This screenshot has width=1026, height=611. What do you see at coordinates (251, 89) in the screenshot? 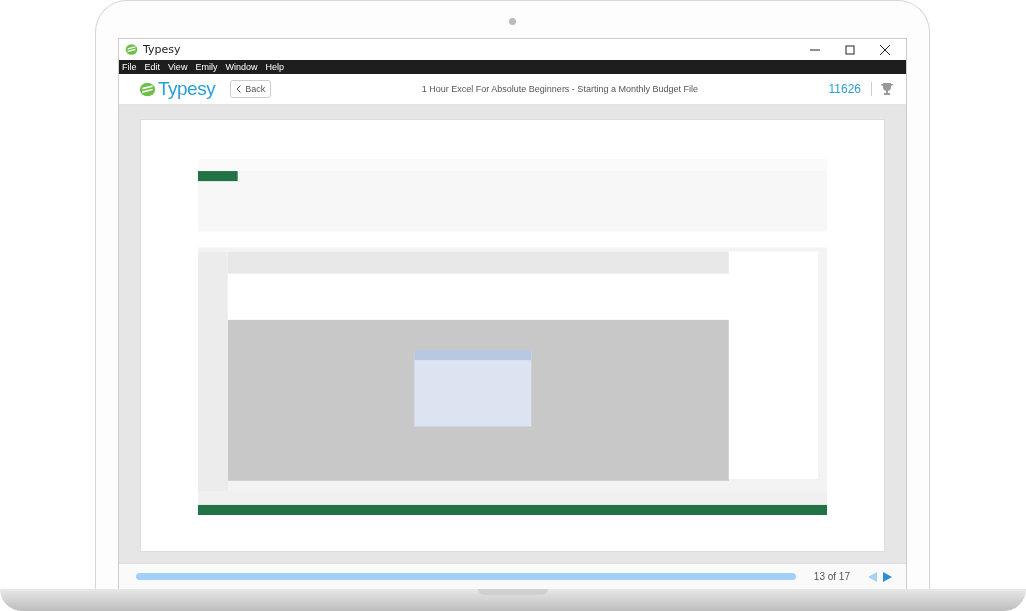
I see `back-button: Back` at bounding box center [251, 89].